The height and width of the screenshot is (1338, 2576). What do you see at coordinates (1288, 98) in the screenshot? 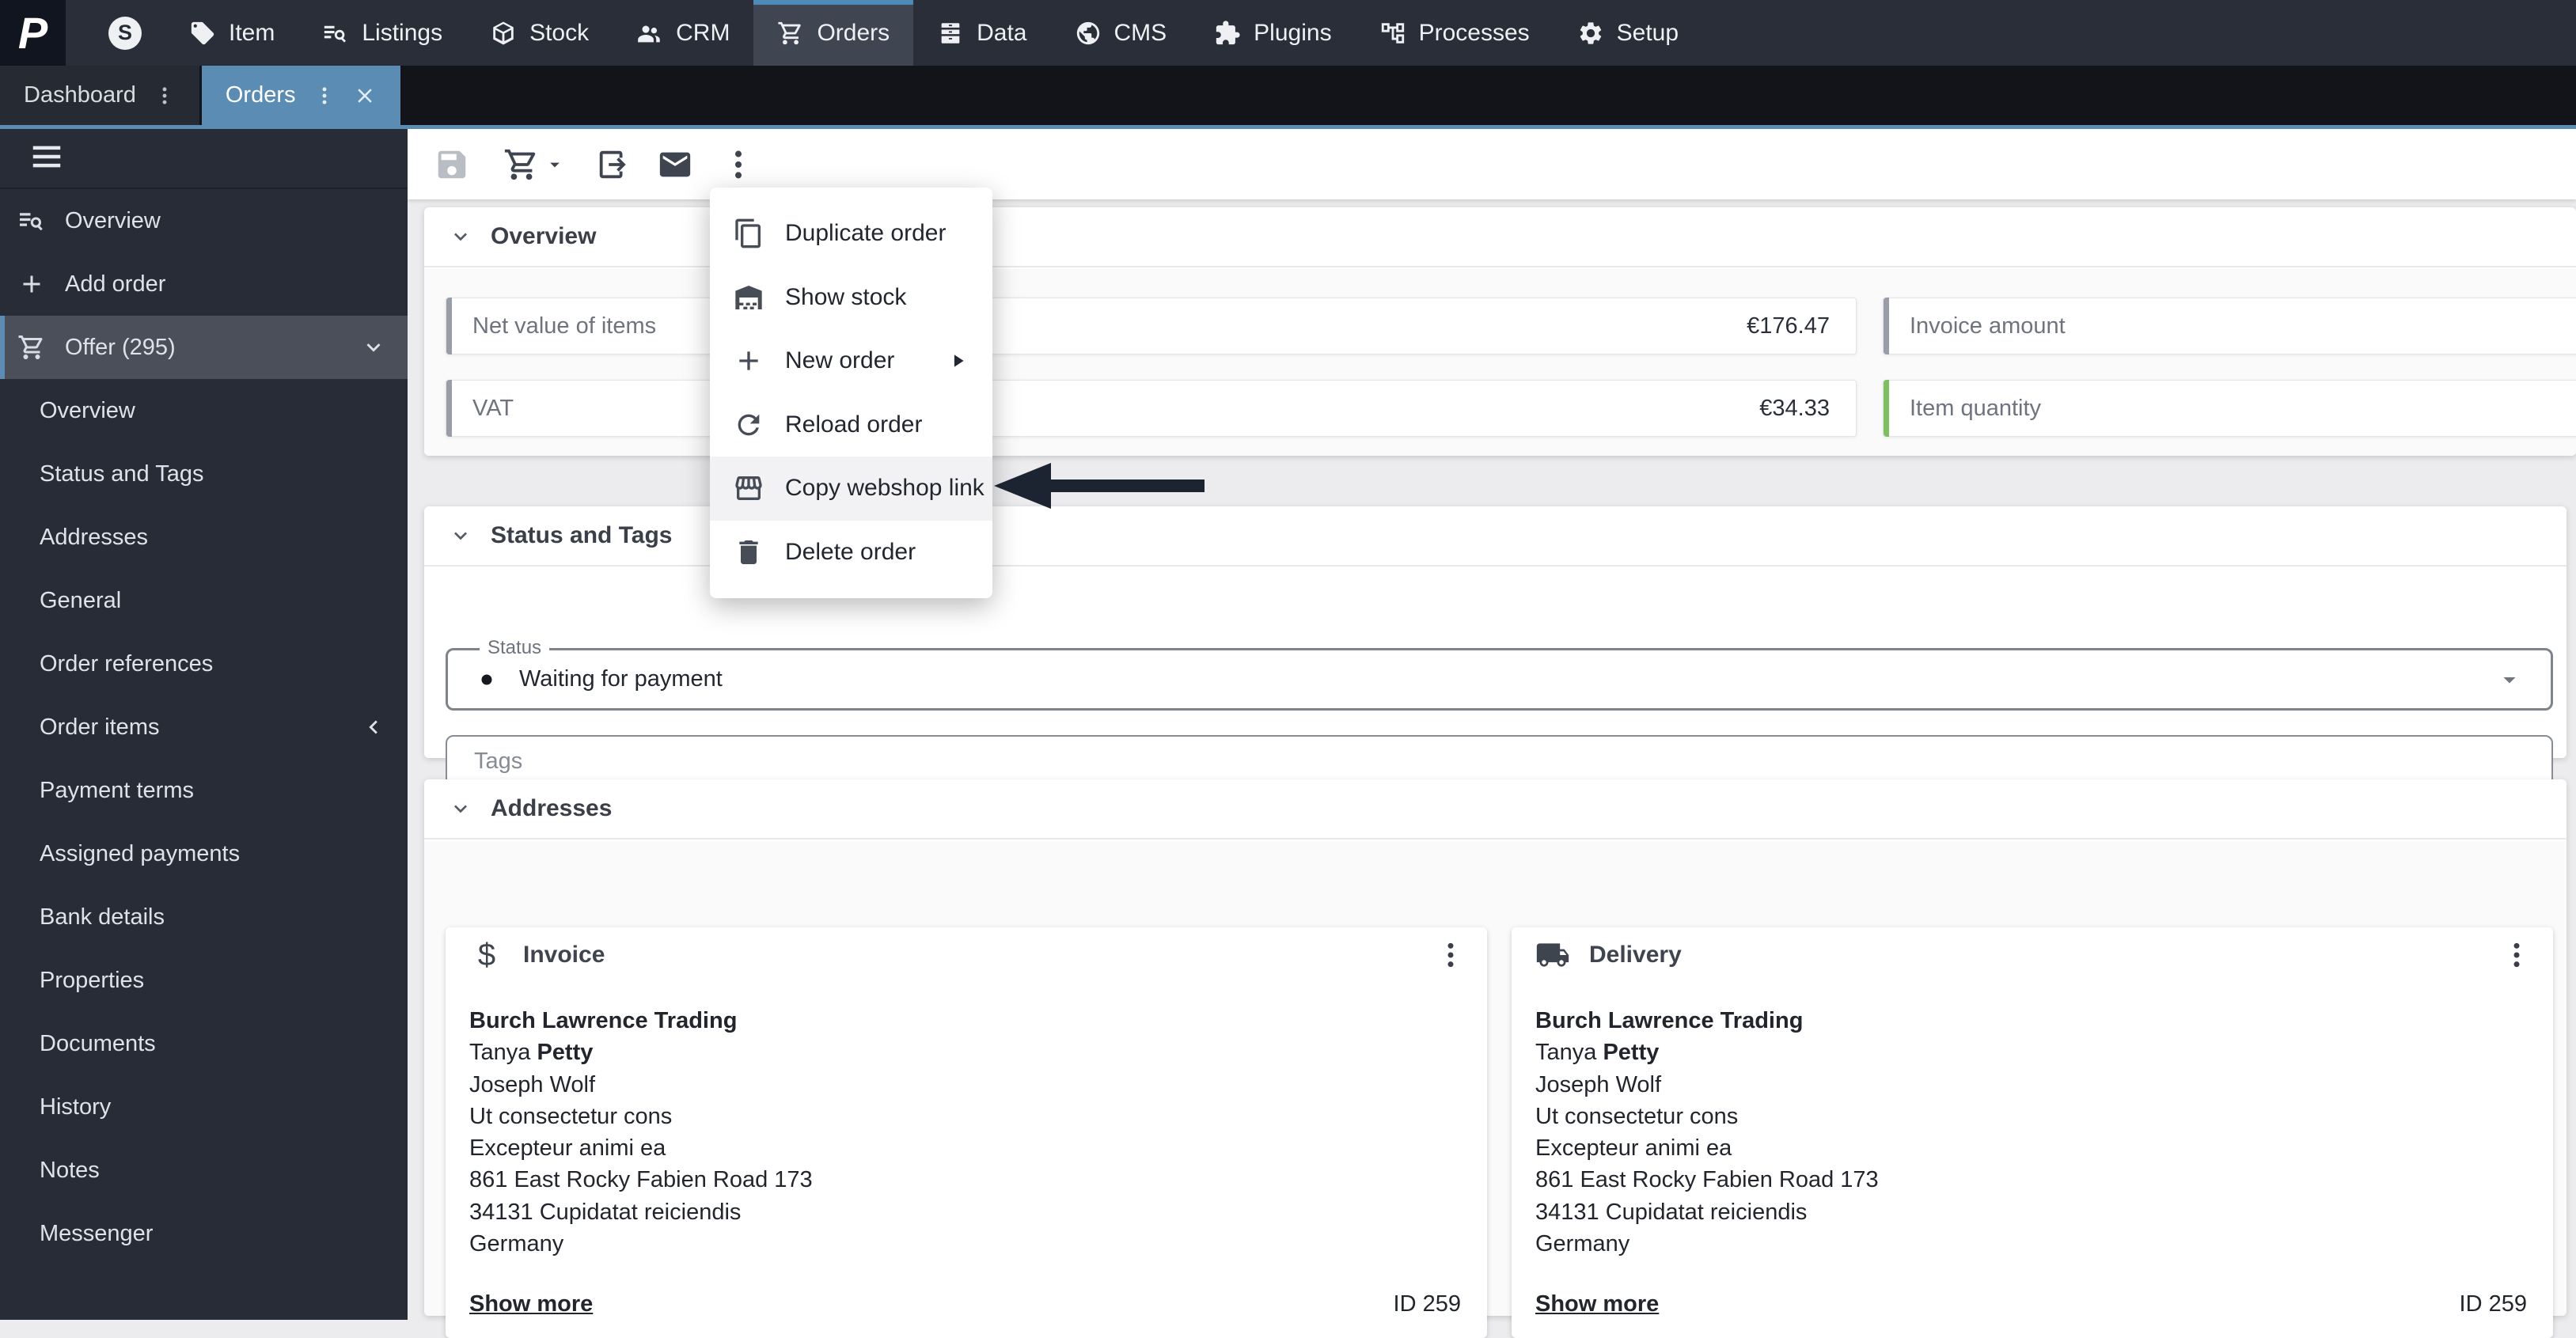
I see `view-tab-bar: Dashboard Orders` at bounding box center [1288, 98].